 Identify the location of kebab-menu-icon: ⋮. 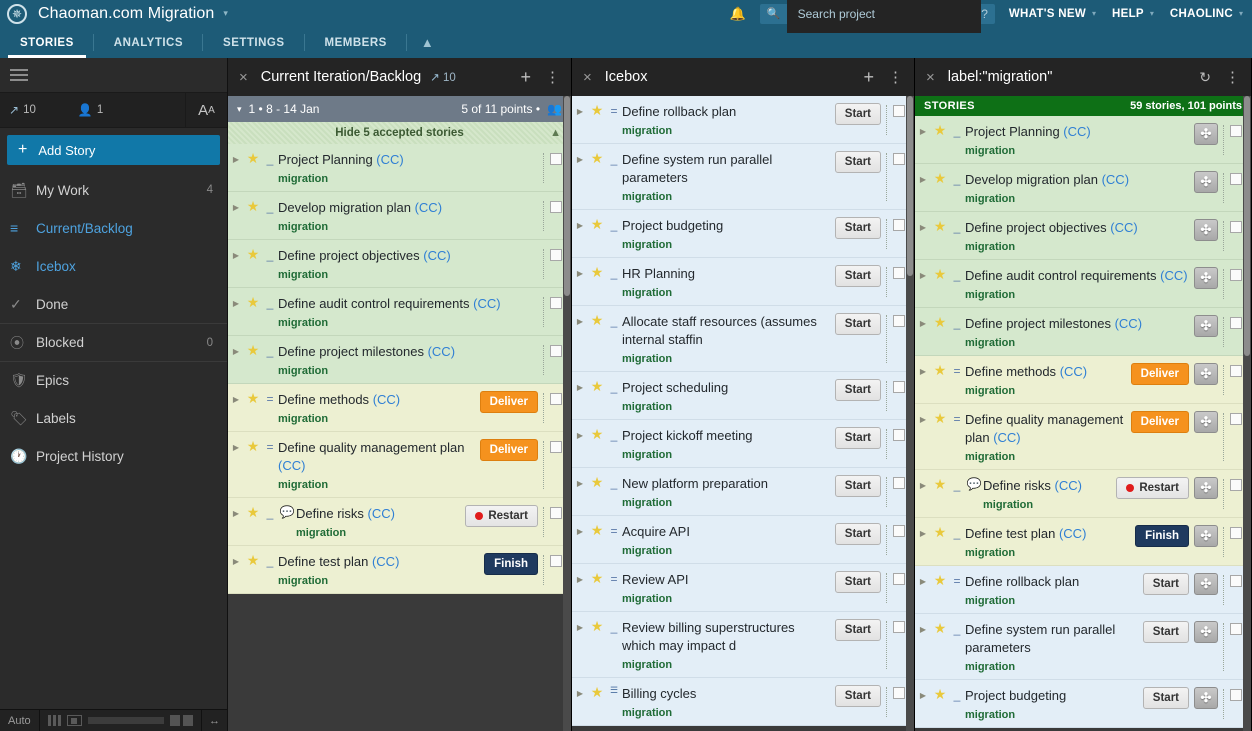
(552, 77).